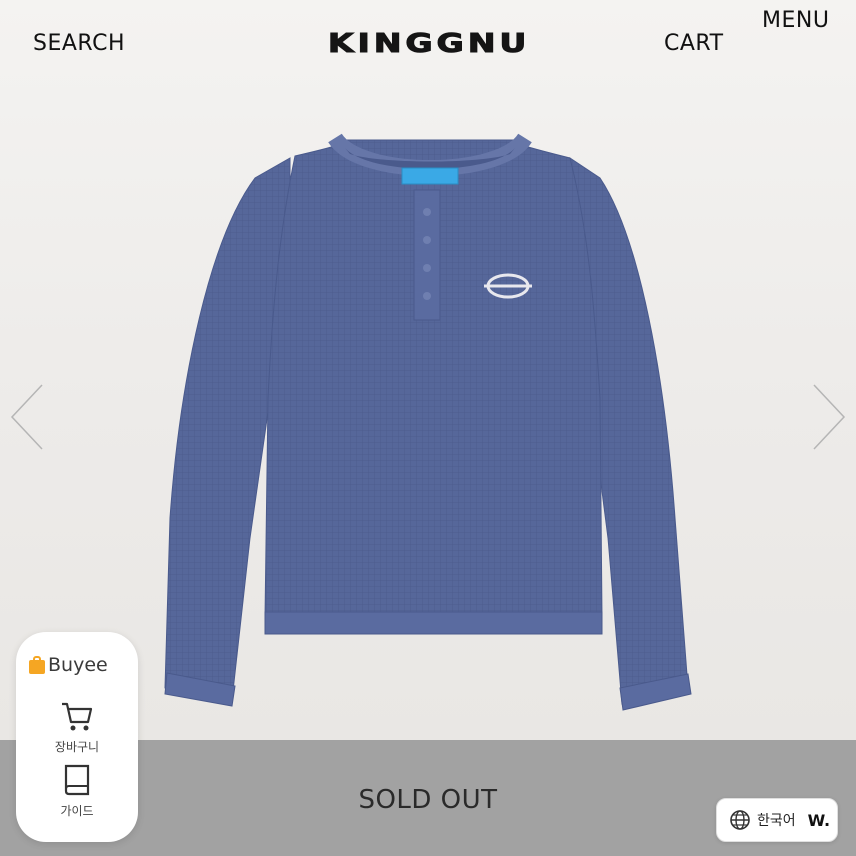  Describe the element at coordinates (77, 811) in the screenshot. I see `guide-label: 가이드` at that location.